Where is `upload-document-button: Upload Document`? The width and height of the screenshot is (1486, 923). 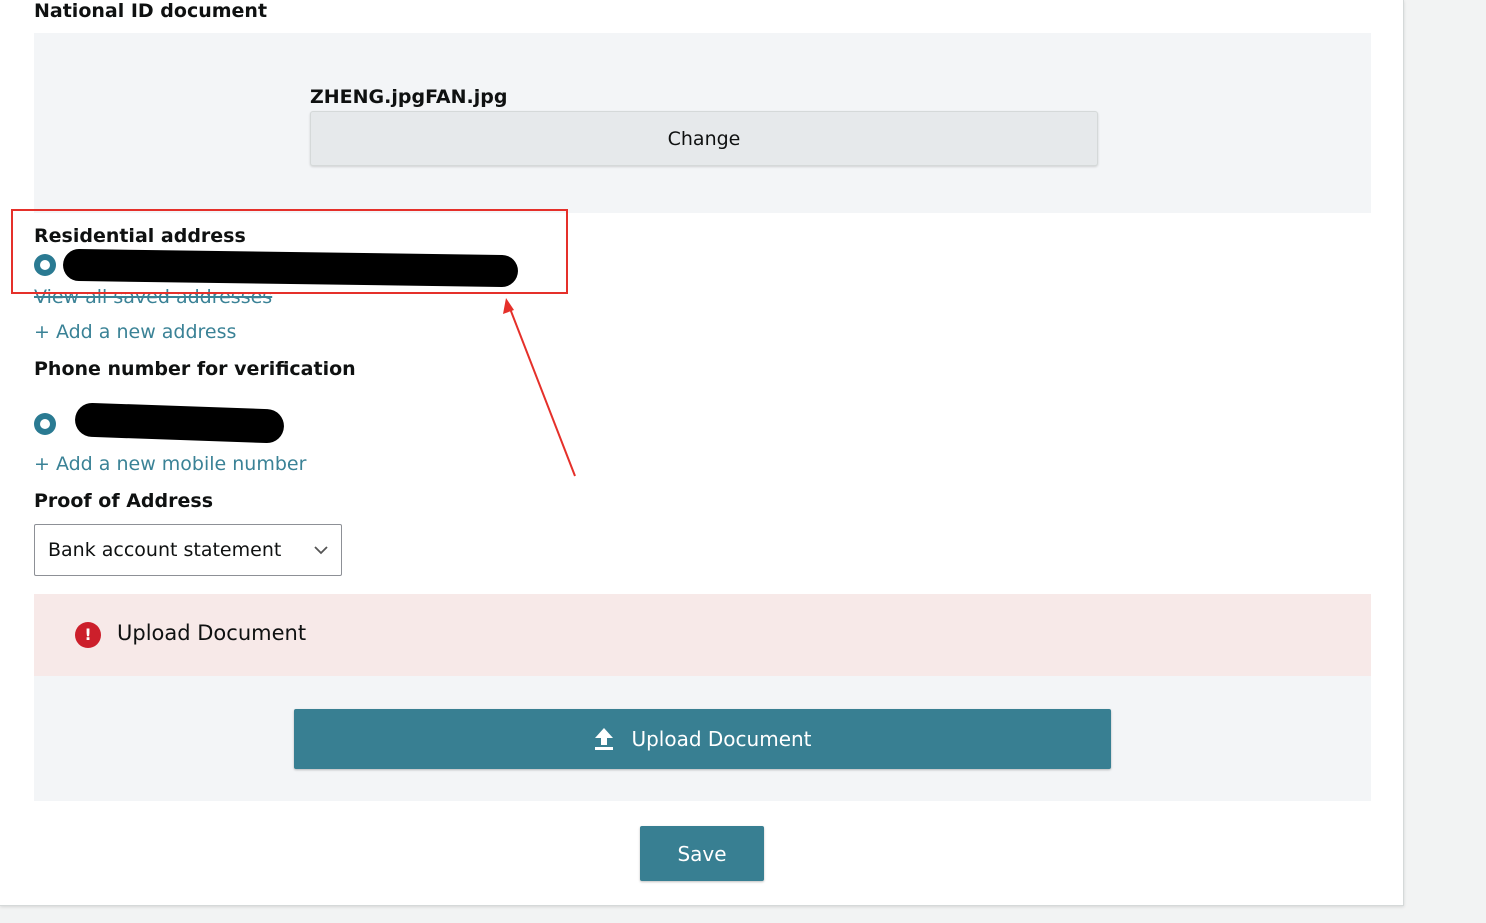 upload-document-button: Upload Document is located at coordinates (702, 739).